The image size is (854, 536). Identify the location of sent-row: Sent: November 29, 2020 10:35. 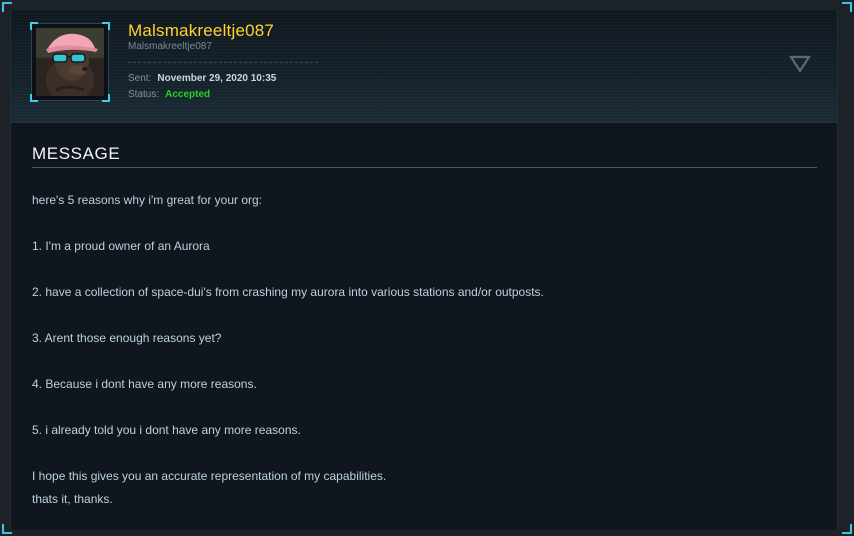
(202, 78).